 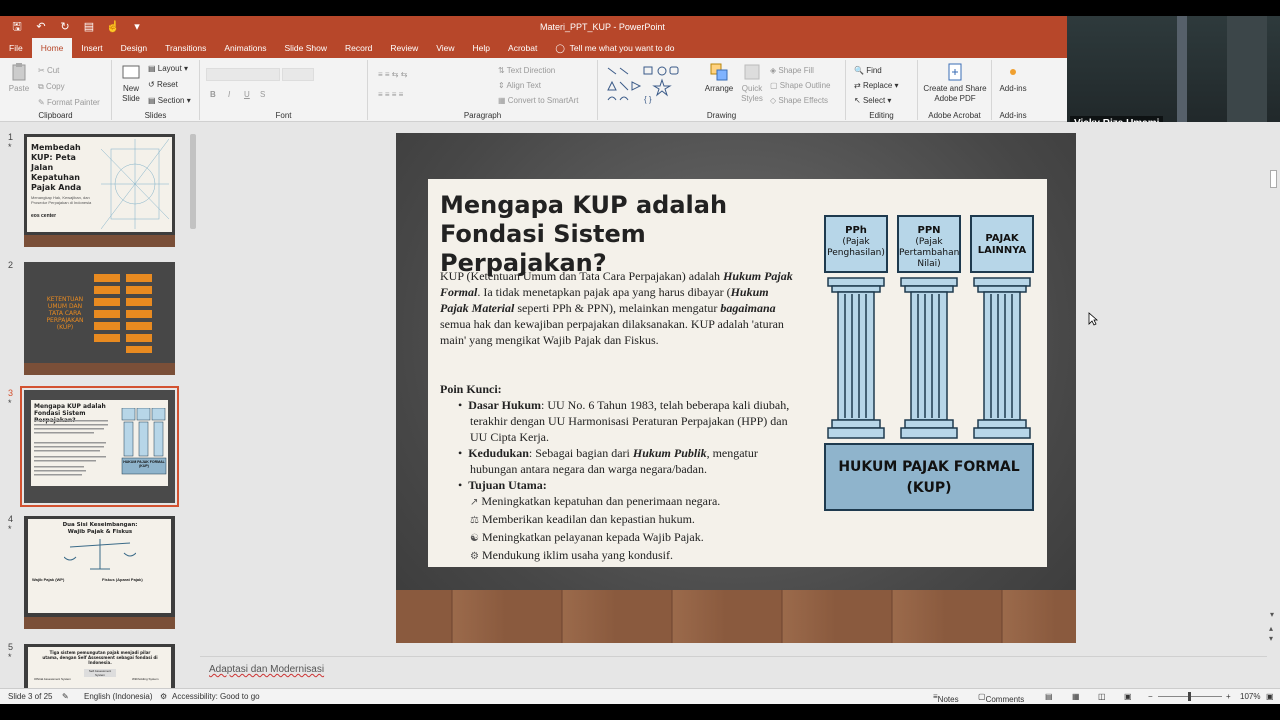 What do you see at coordinates (69, 102) in the screenshot?
I see `format-painter-button: ✎ Format Painter` at bounding box center [69, 102].